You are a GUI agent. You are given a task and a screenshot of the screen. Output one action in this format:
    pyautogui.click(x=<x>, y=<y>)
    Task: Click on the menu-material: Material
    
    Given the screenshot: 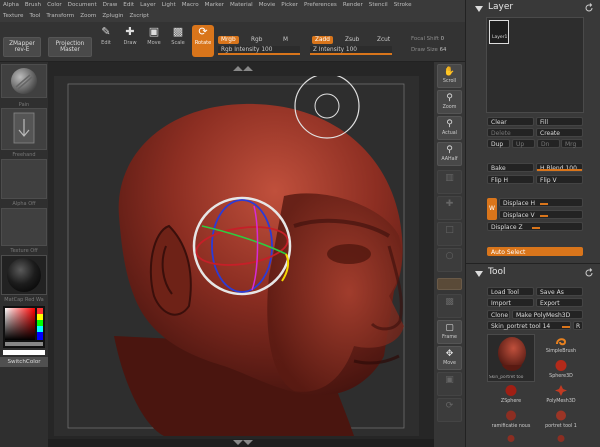 What is the action you would take?
    pyautogui.click(x=241, y=5)
    